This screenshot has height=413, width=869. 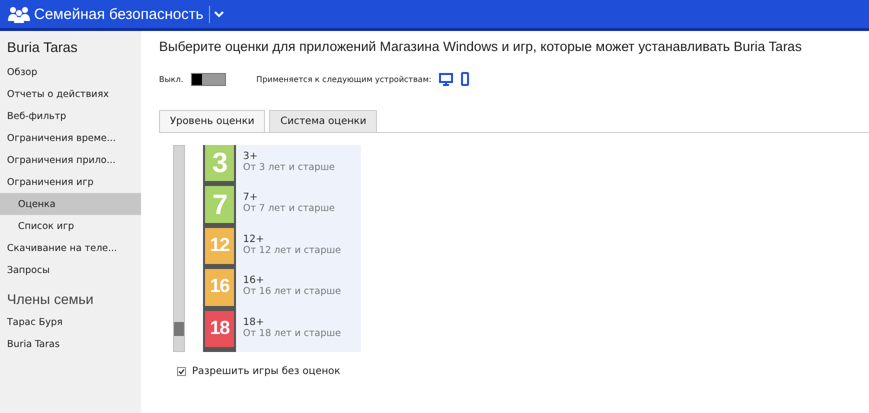 I want to click on age-rating-badge: 3, so click(x=219, y=165).